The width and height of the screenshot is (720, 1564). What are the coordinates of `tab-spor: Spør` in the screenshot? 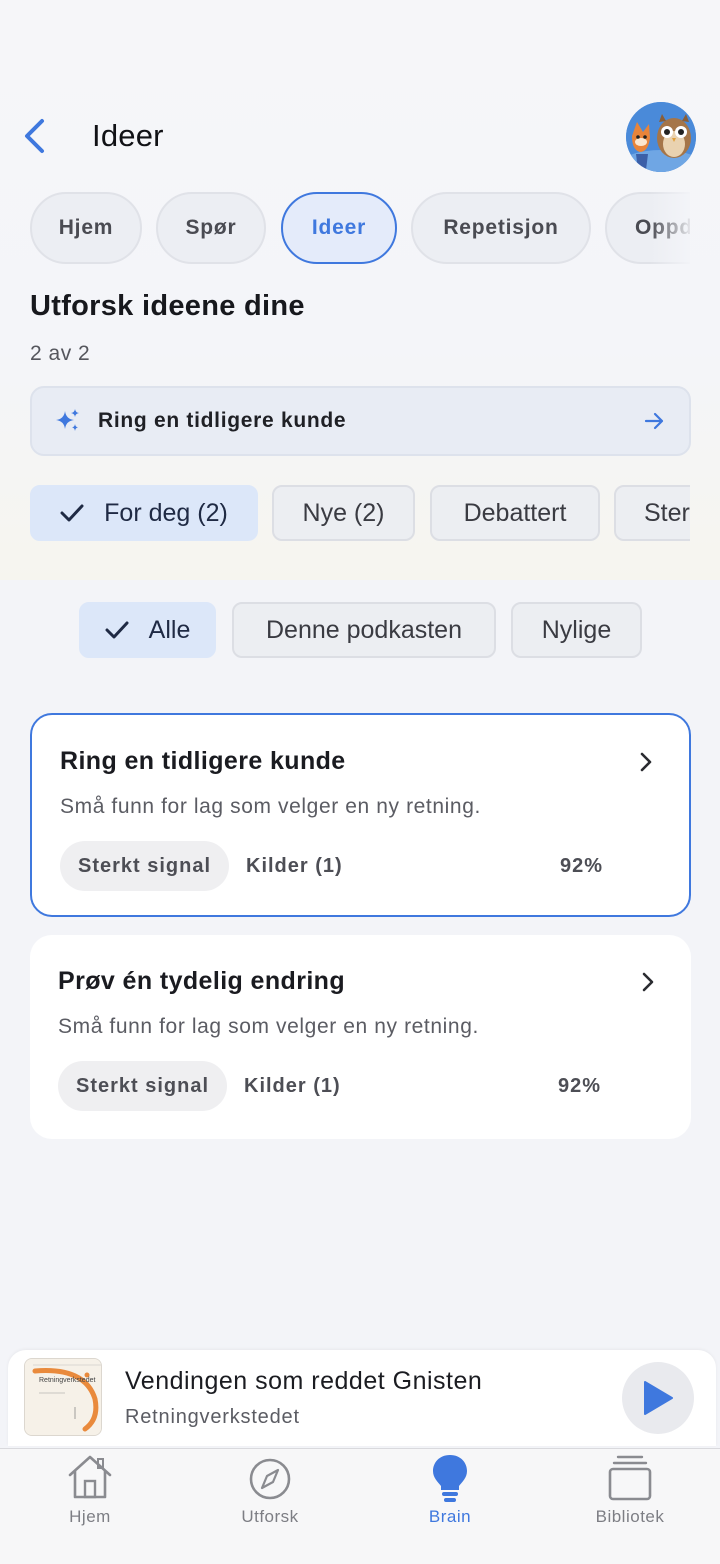 It's located at (211, 228).